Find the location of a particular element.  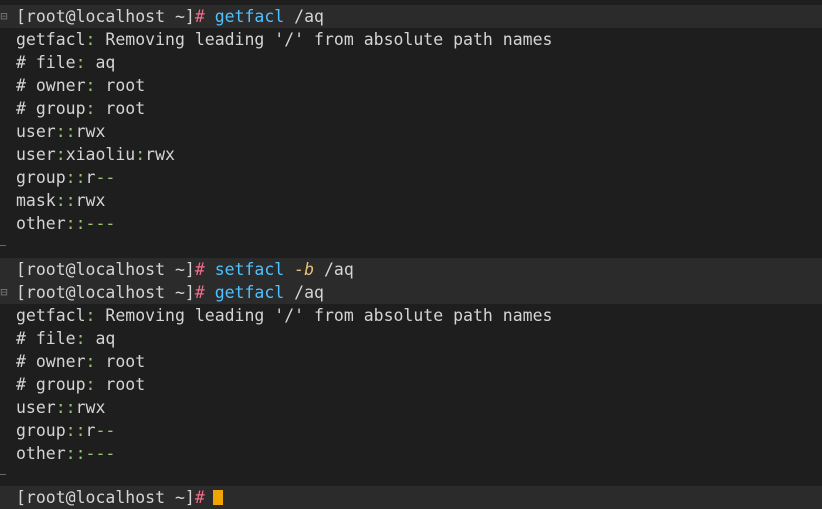

command-flag: -b is located at coordinates (304, 269).